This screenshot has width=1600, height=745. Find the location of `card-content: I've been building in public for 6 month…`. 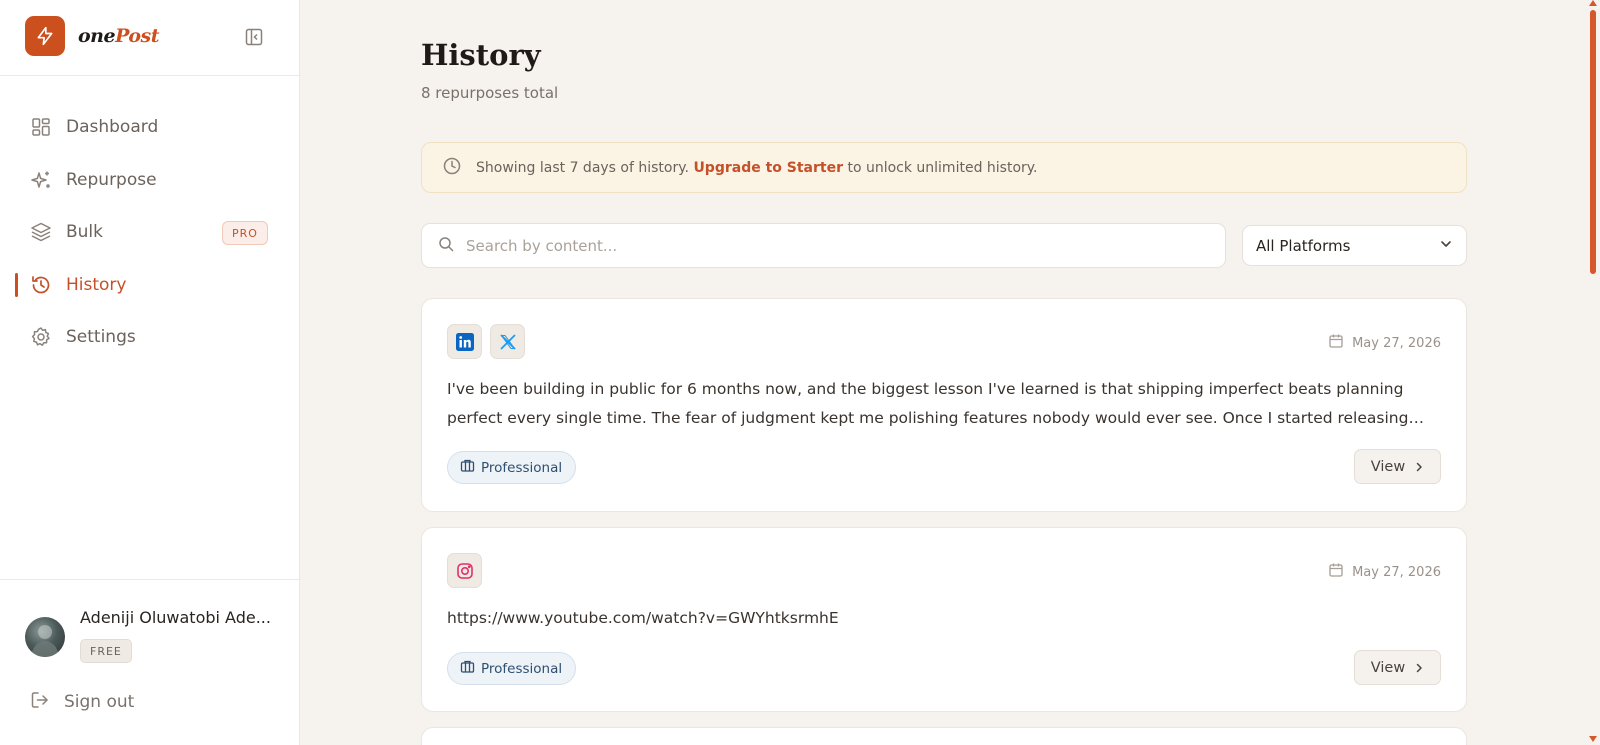

card-content: I've been building in public for 6 month… is located at coordinates (928, 403).